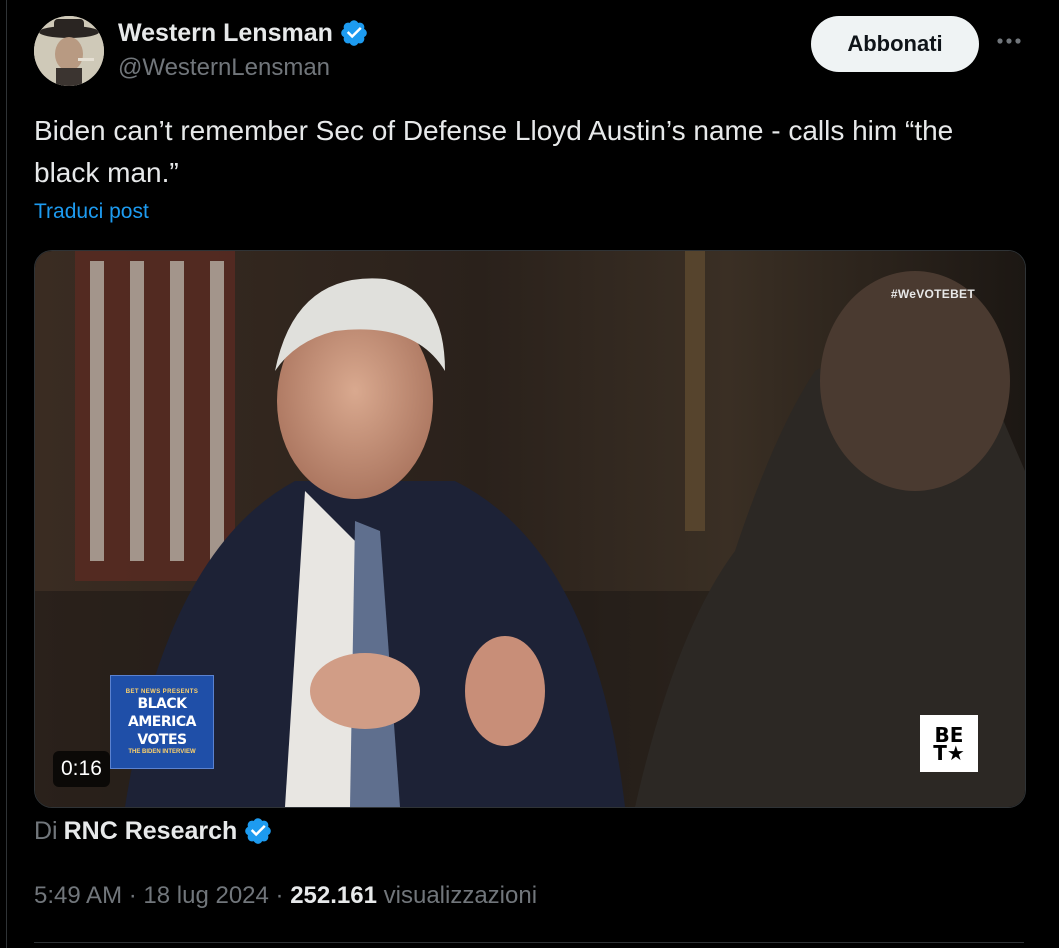  What do you see at coordinates (333, 895) in the screenshot?
I see `views-count: 252.161` at bounding box center [333, 895].